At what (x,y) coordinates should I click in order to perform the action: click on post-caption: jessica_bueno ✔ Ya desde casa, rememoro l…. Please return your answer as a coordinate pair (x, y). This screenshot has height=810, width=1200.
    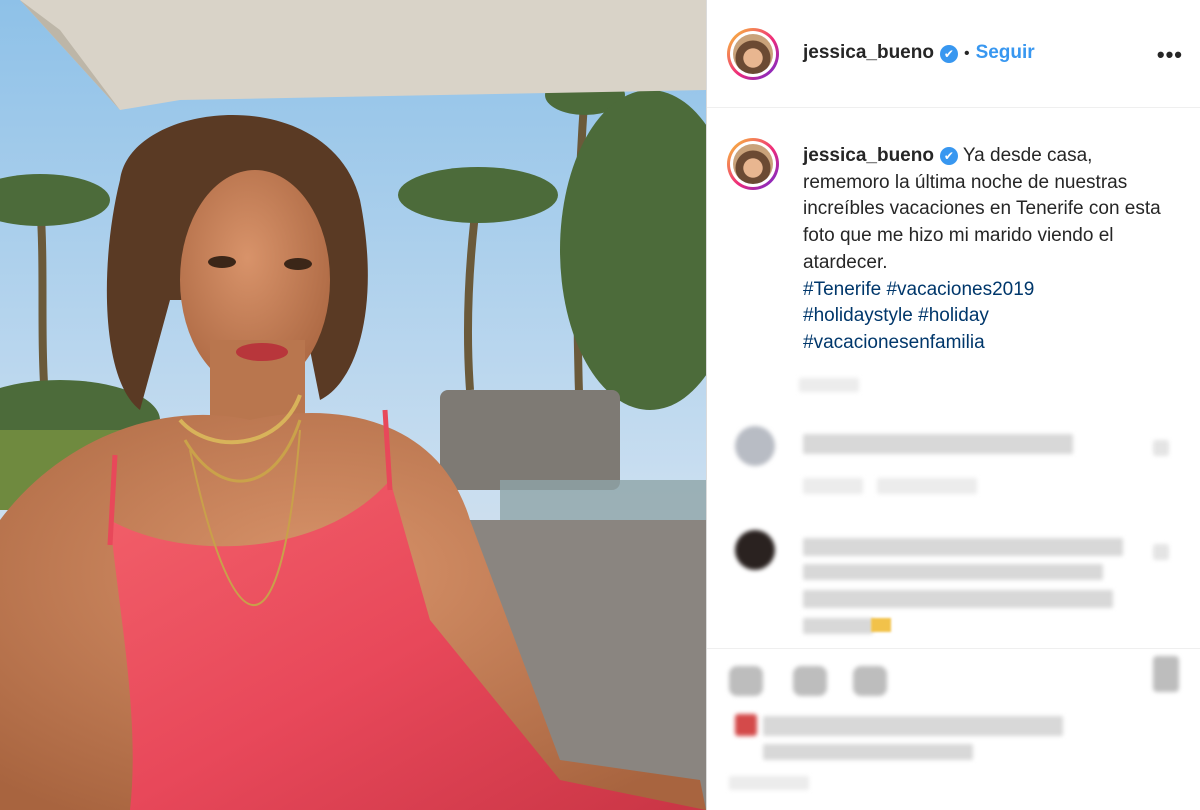
    Looking at the image, I should click on (993, 250).